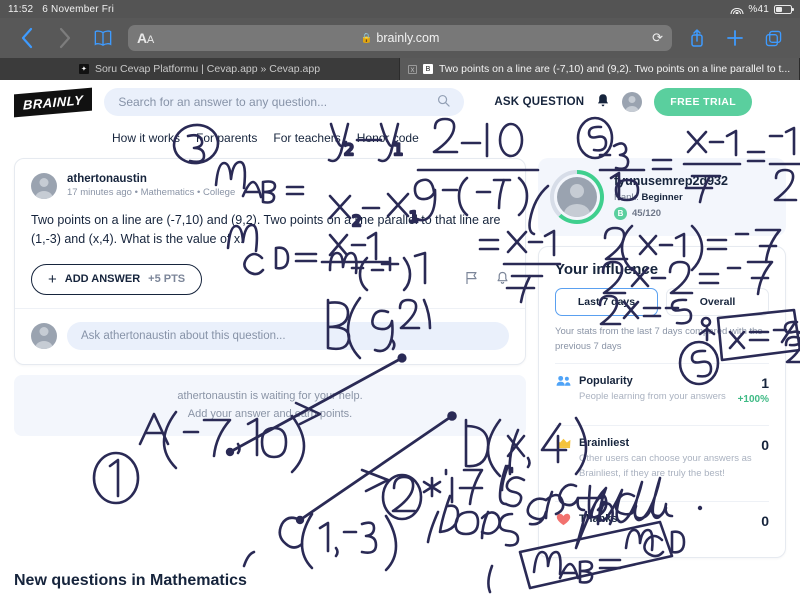  I want to click on plus-icon: +, so click(52, 279).